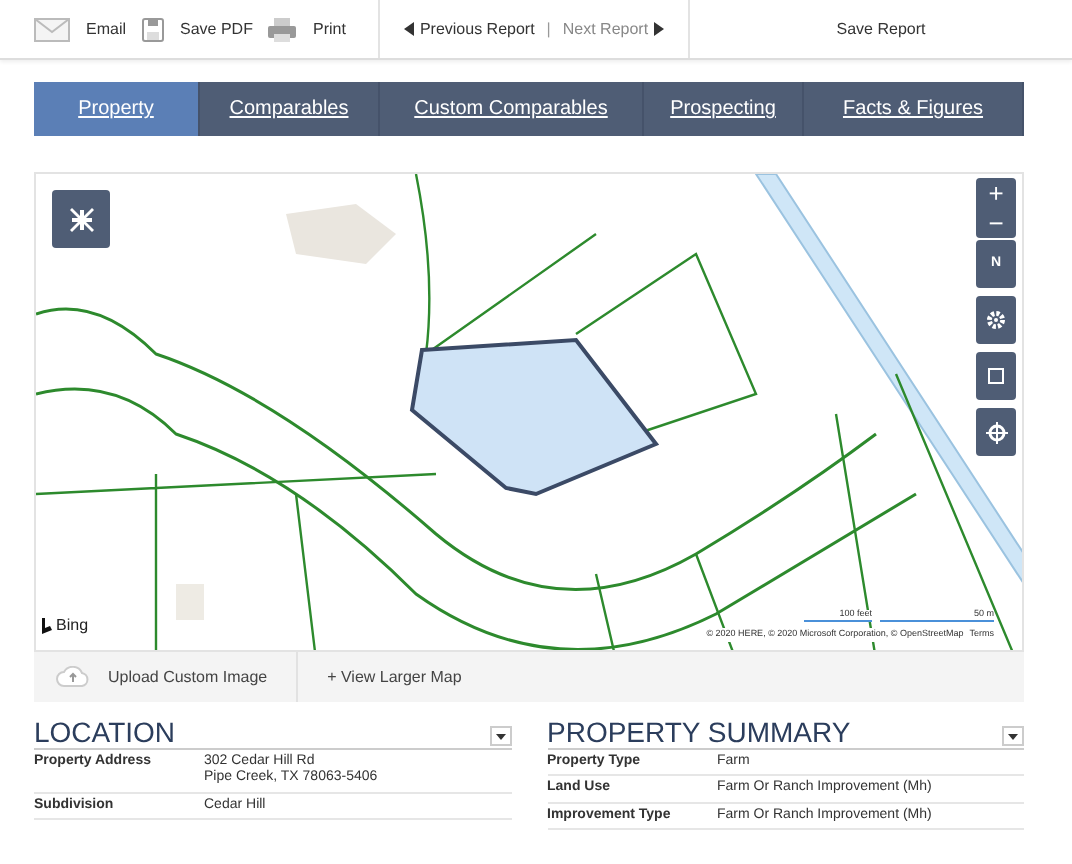  I want to click on caret-left-icon, so click(408, 28).